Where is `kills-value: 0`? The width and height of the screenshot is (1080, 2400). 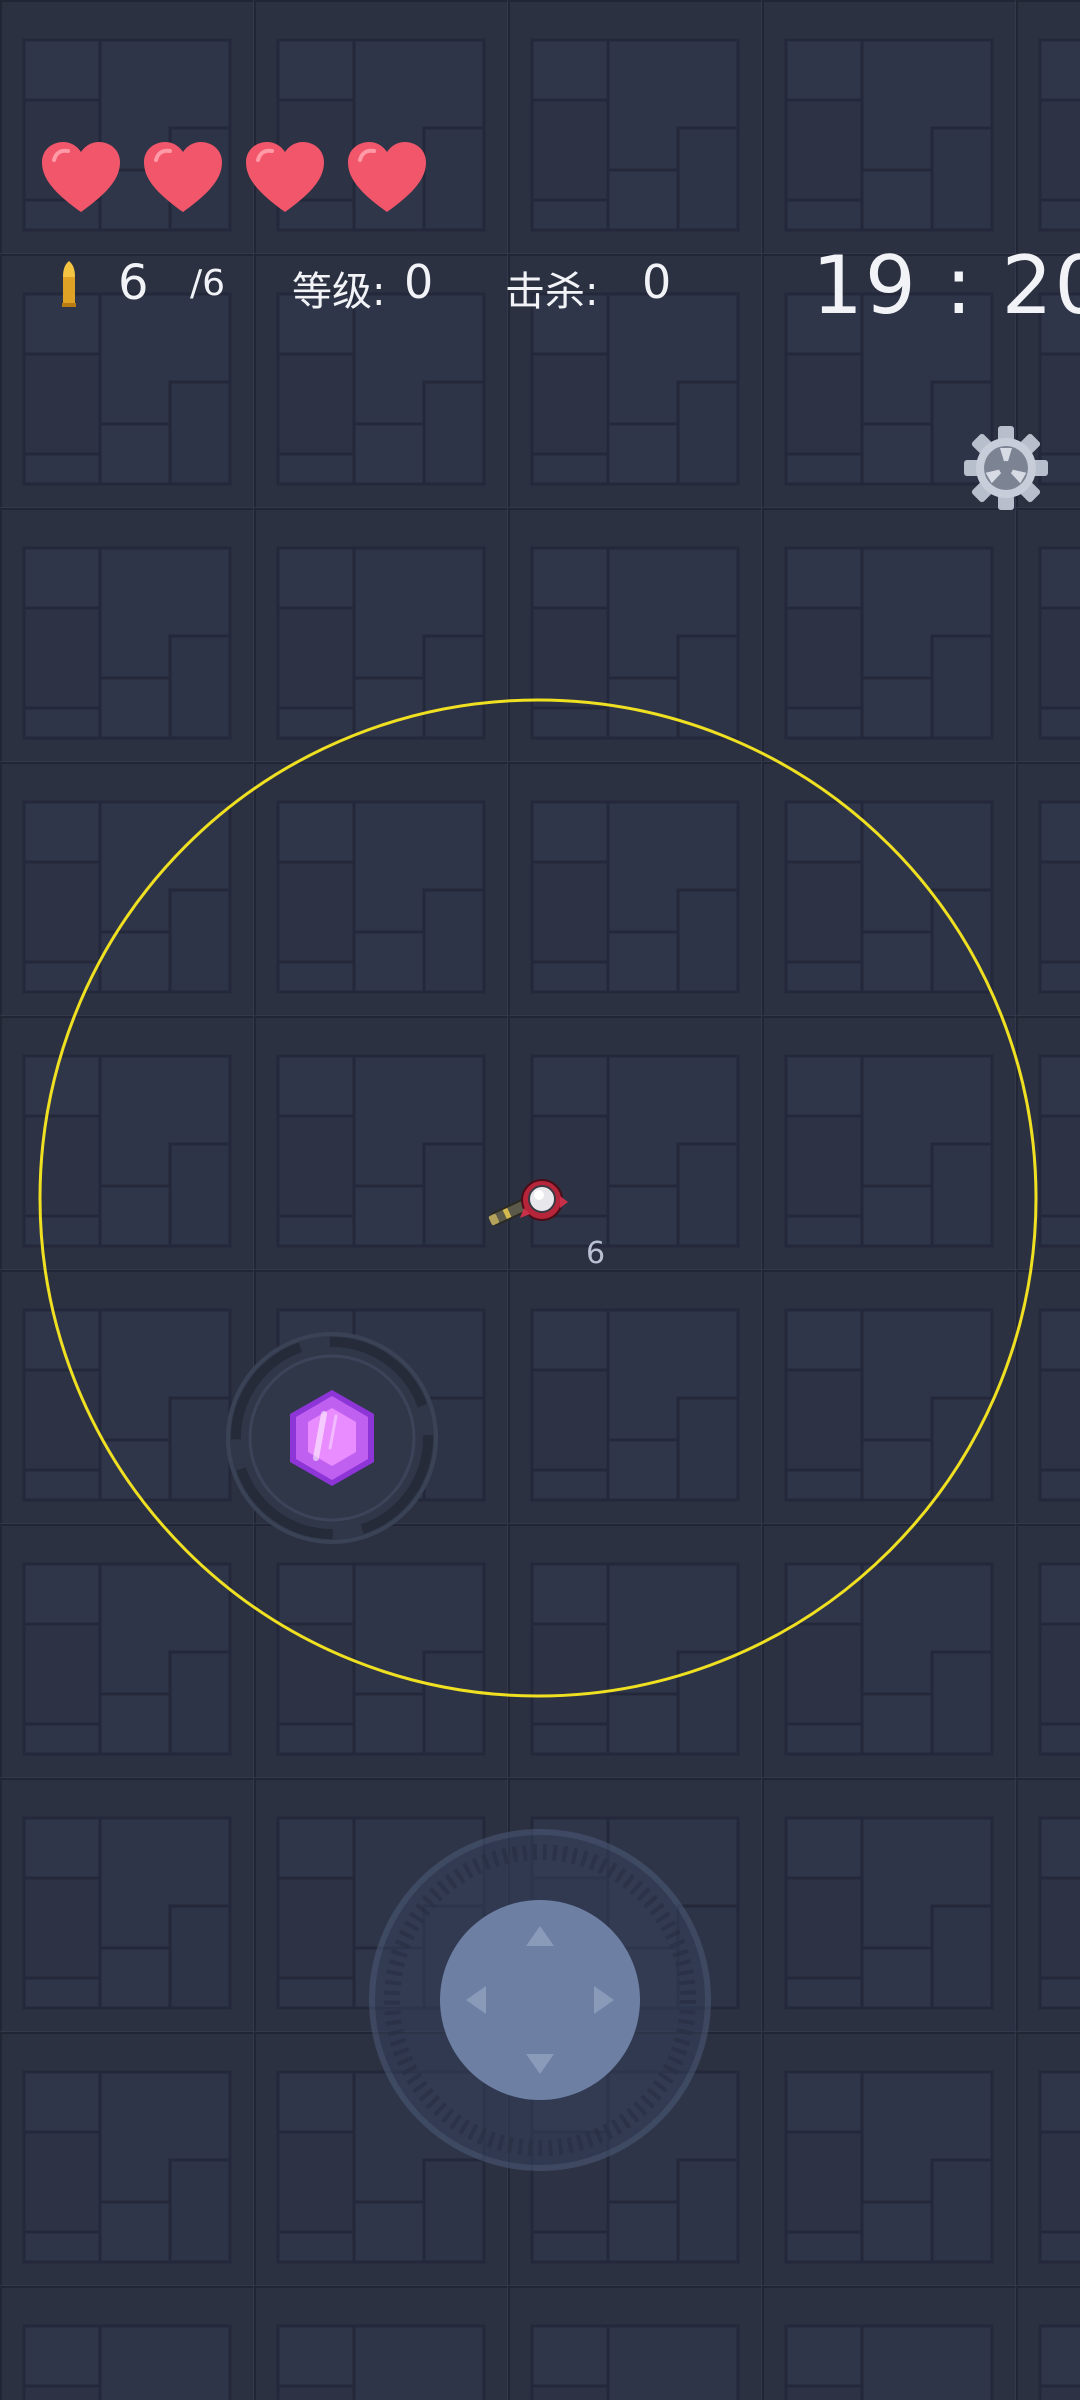
kills-value: 0 is located at coordinates (657, 282).